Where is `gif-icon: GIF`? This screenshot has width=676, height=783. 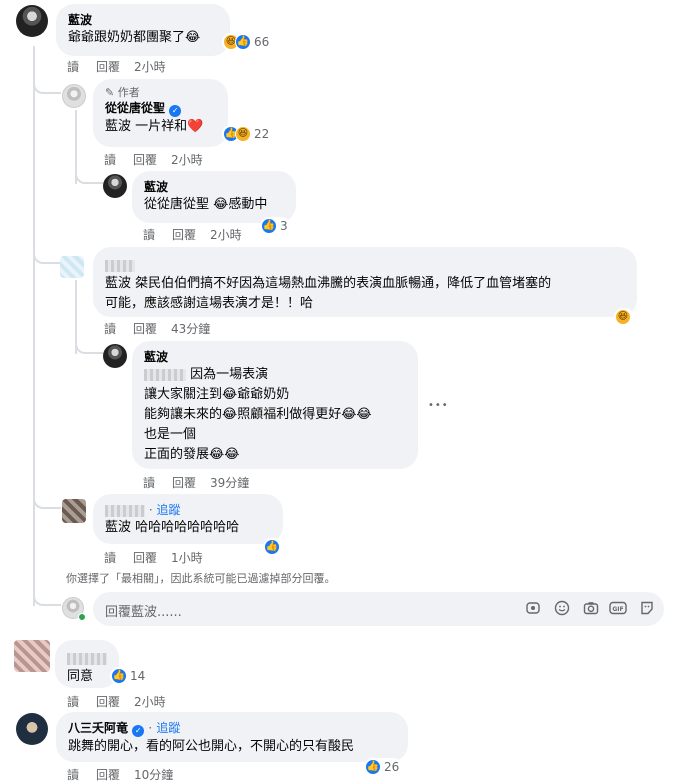
gif-icon: GIF is located at coordinates (618, 609).